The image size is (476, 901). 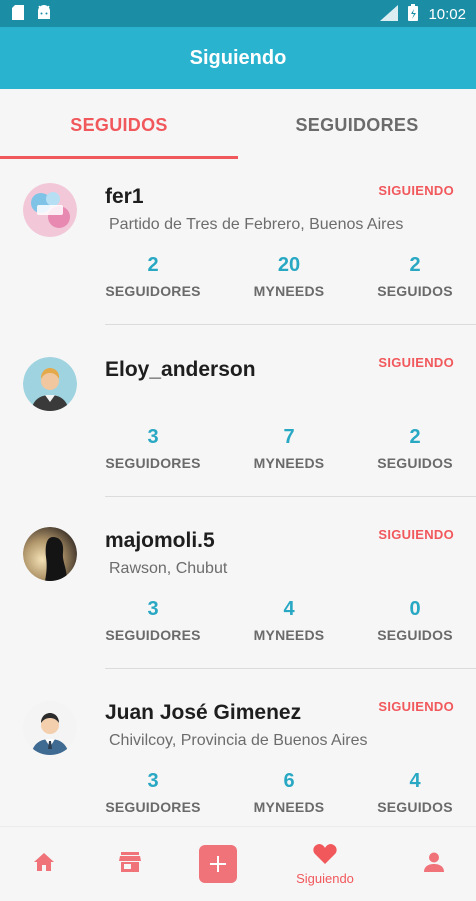 I want to click on tab-bar: SEGUIDOS SEGUIDORES, so click(x=238, y=125).